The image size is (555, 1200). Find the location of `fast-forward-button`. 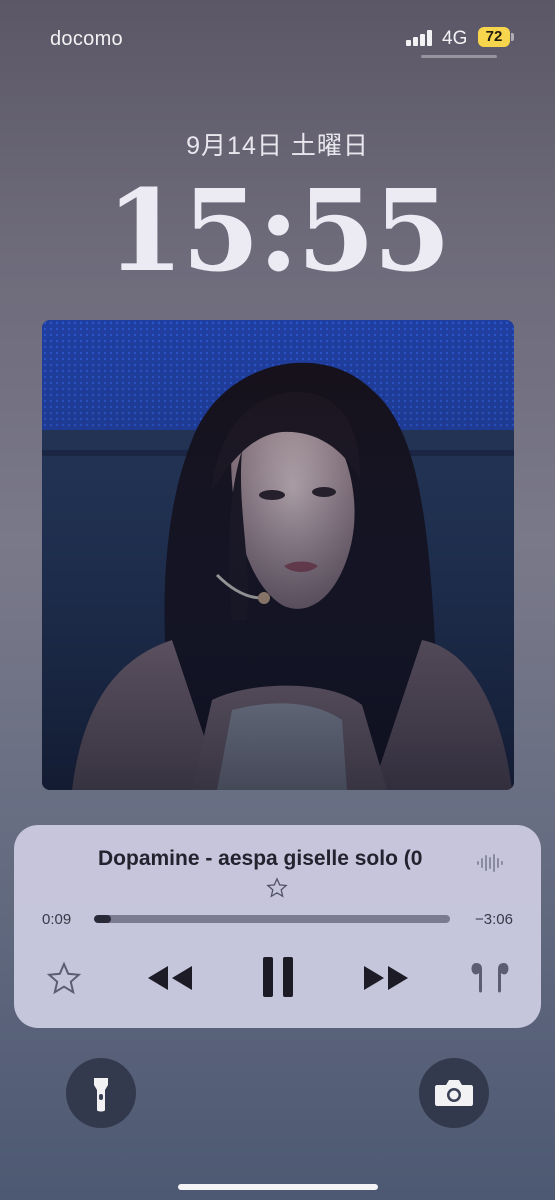

fast-forward-button is located at coordinates (386, 978).